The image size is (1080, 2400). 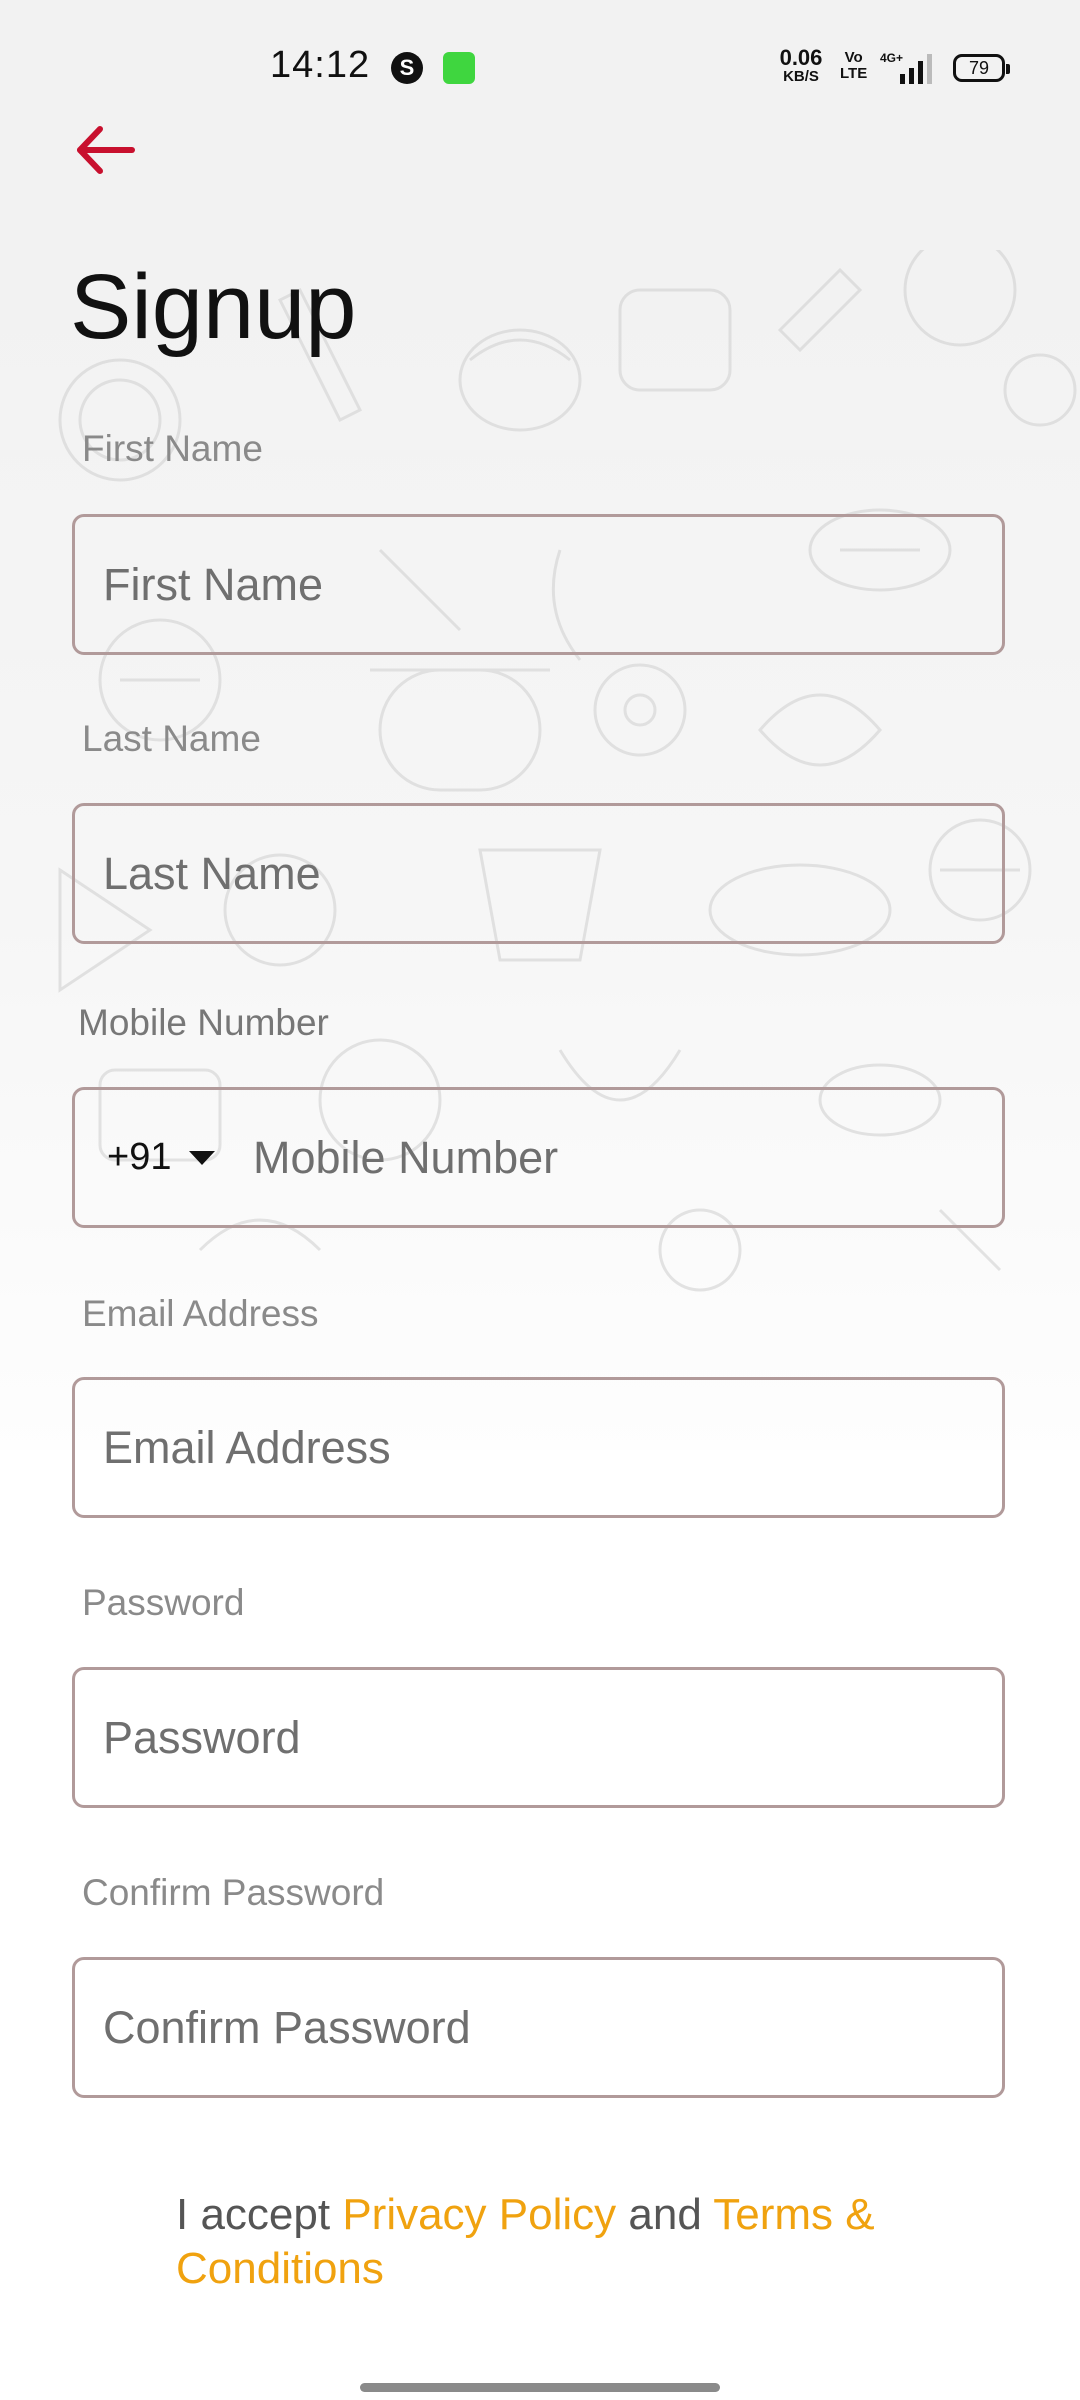 I want to click on confirm-password-input, so click(x=538, y=2027).